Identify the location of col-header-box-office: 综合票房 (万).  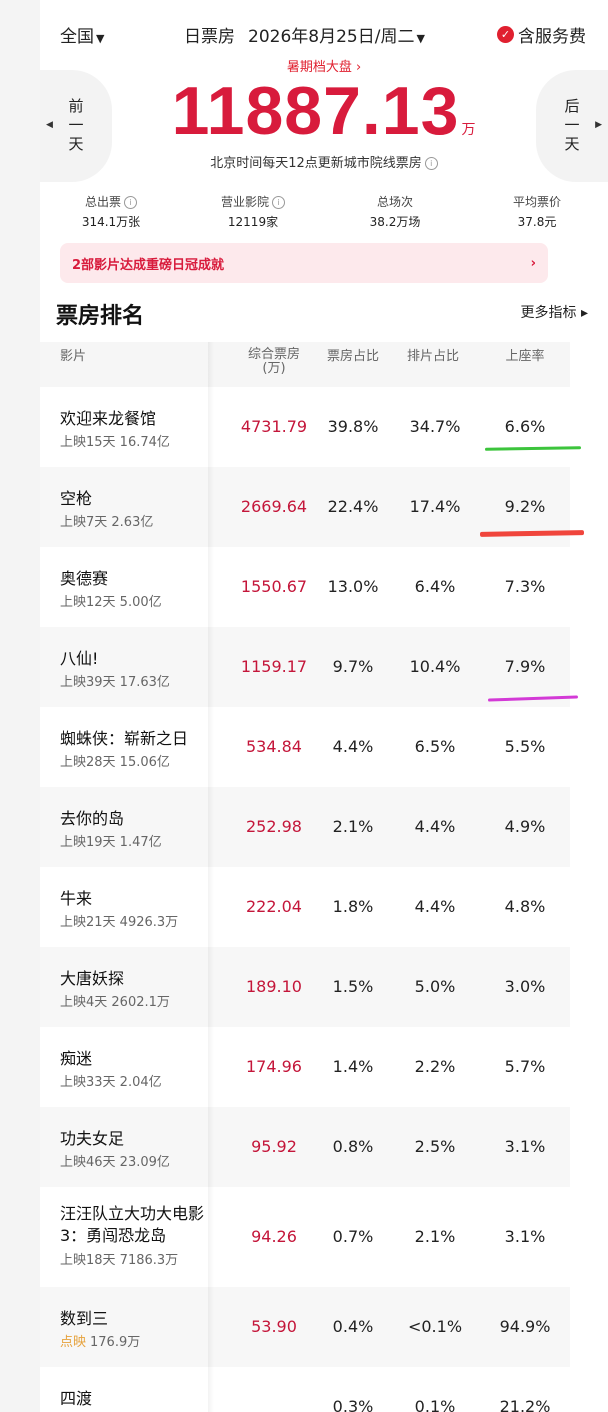
(274, 362).